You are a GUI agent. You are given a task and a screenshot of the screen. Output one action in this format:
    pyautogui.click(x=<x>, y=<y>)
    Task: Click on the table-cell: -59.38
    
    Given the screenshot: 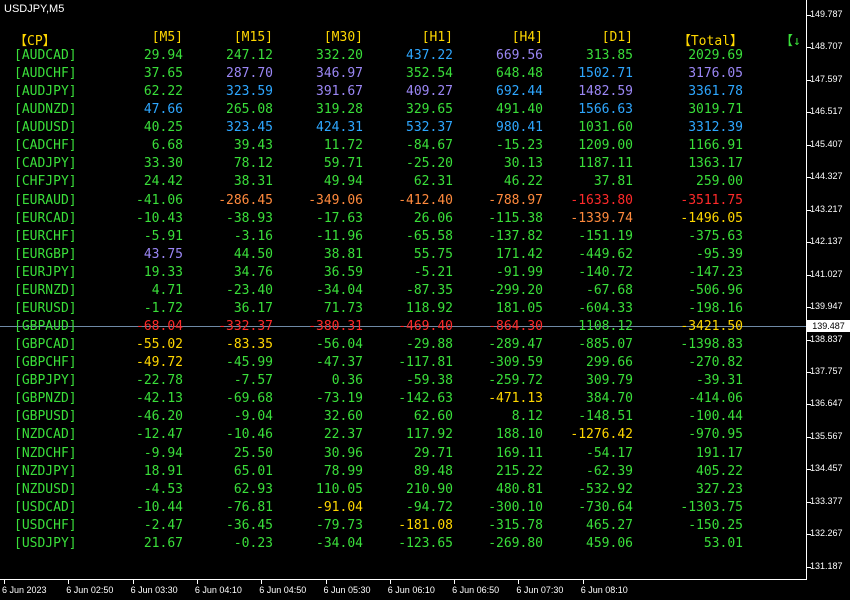 What is the action you would take?
    pyautogui.click(x=429, y=381)
    